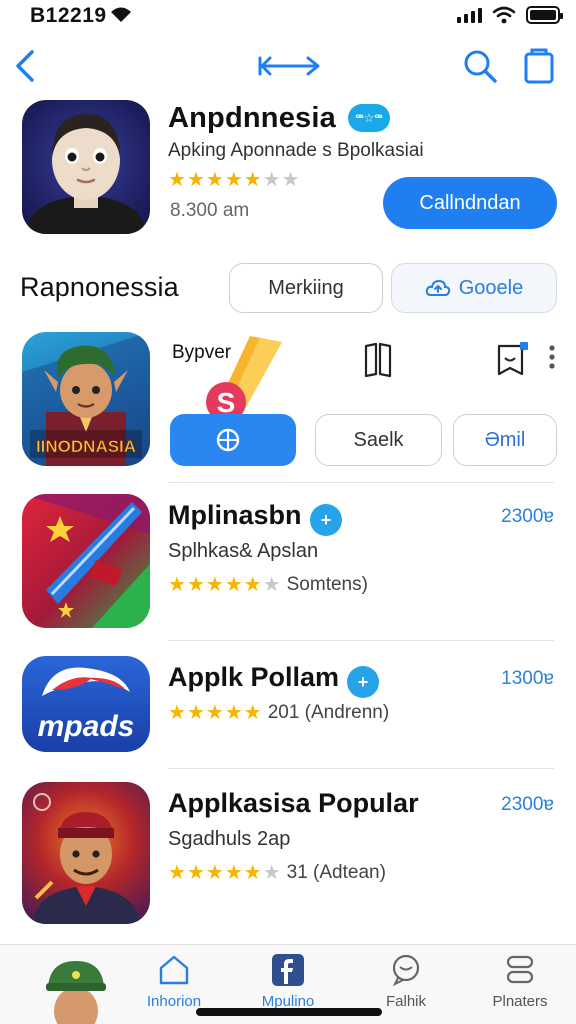  Describe the element at coordinates (378, 440) in the screenshot. I see `saek-button: Saelk` at that location.